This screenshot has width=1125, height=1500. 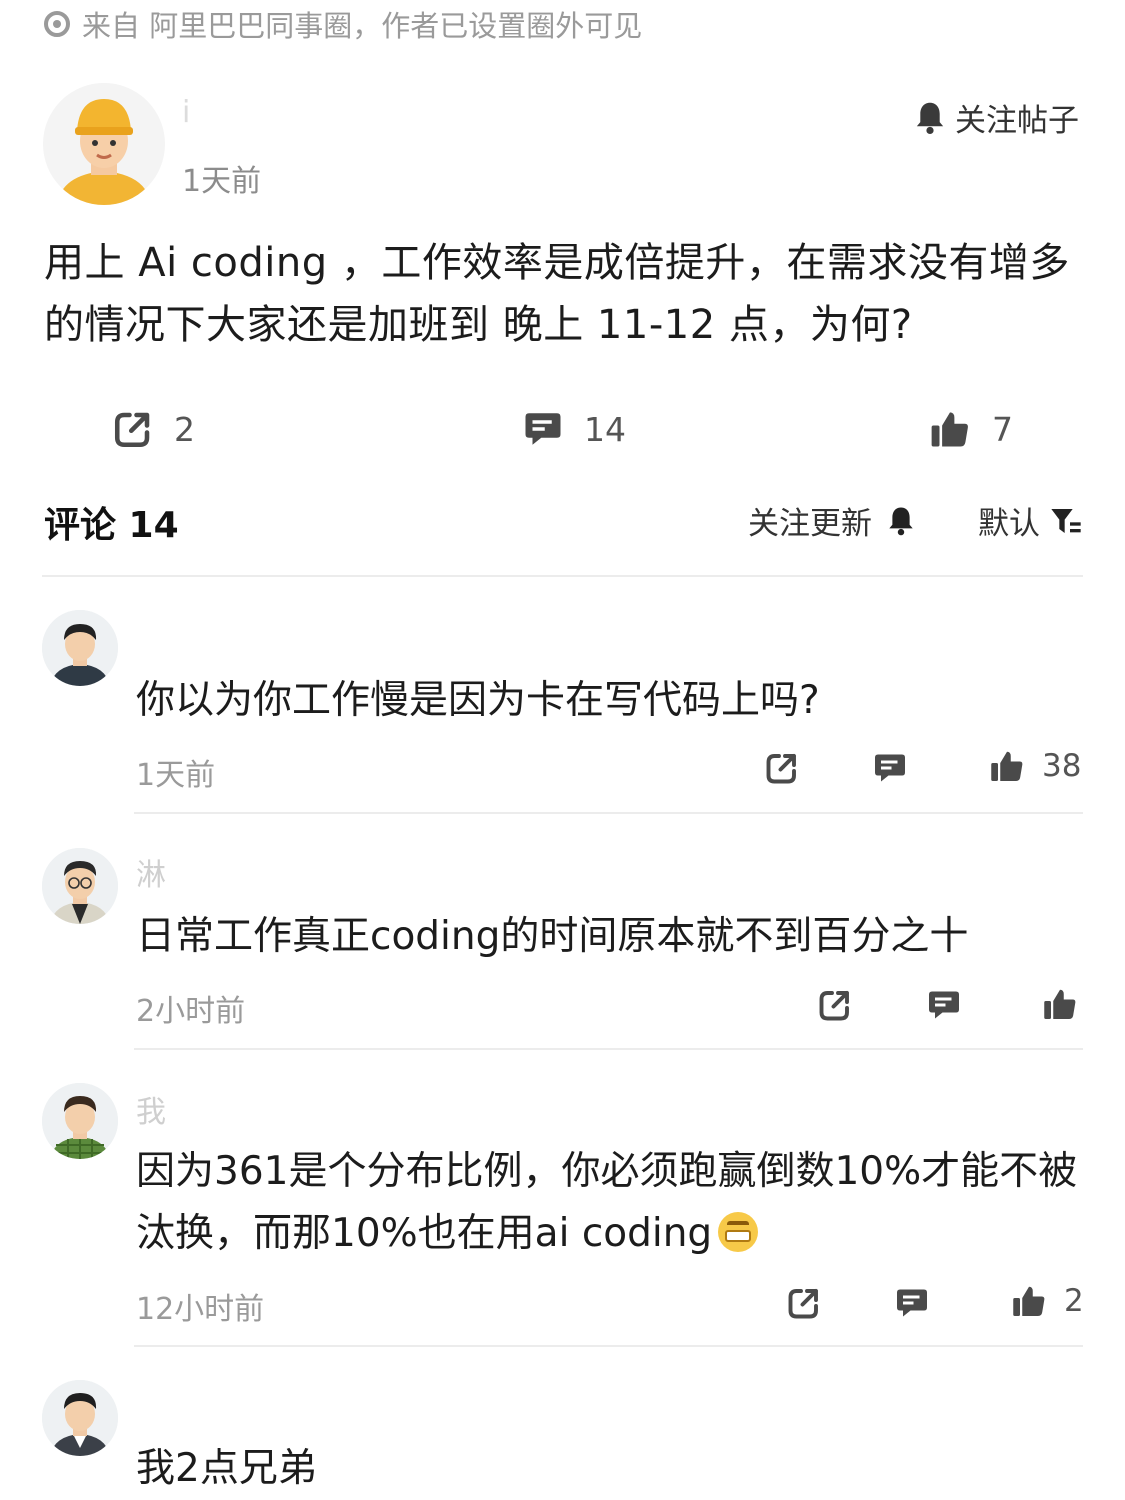 What do you see at coordinates (1009, 524) in the screenshot?
I see `sort-label: 默认` at bounding box center [1009, 524].